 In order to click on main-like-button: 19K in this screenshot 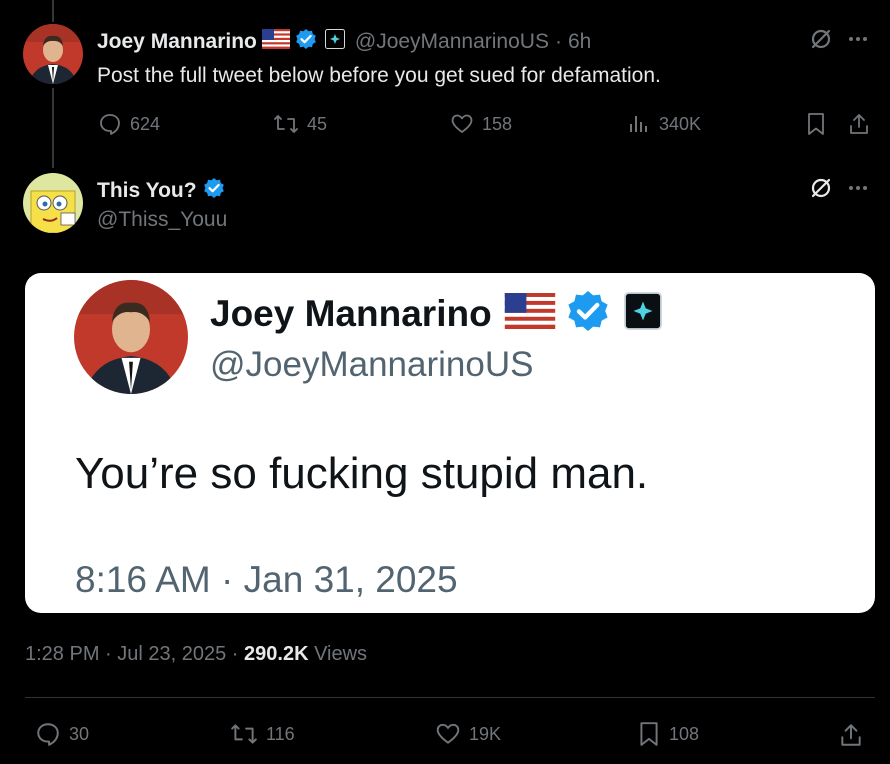, I will do `click(468, 734)`.